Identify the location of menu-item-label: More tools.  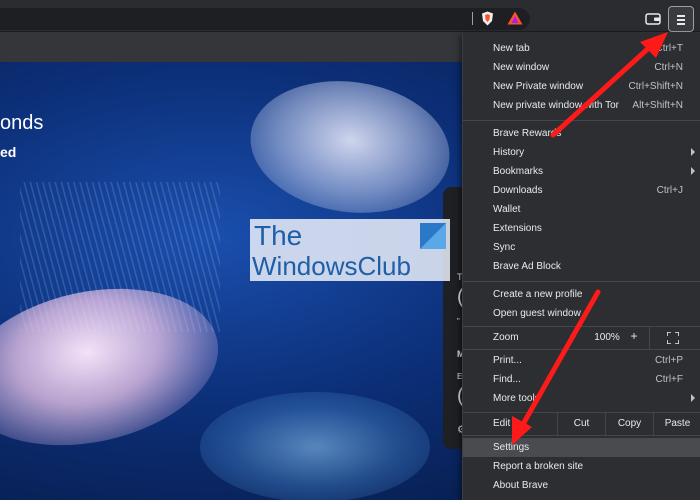
(516, 398).